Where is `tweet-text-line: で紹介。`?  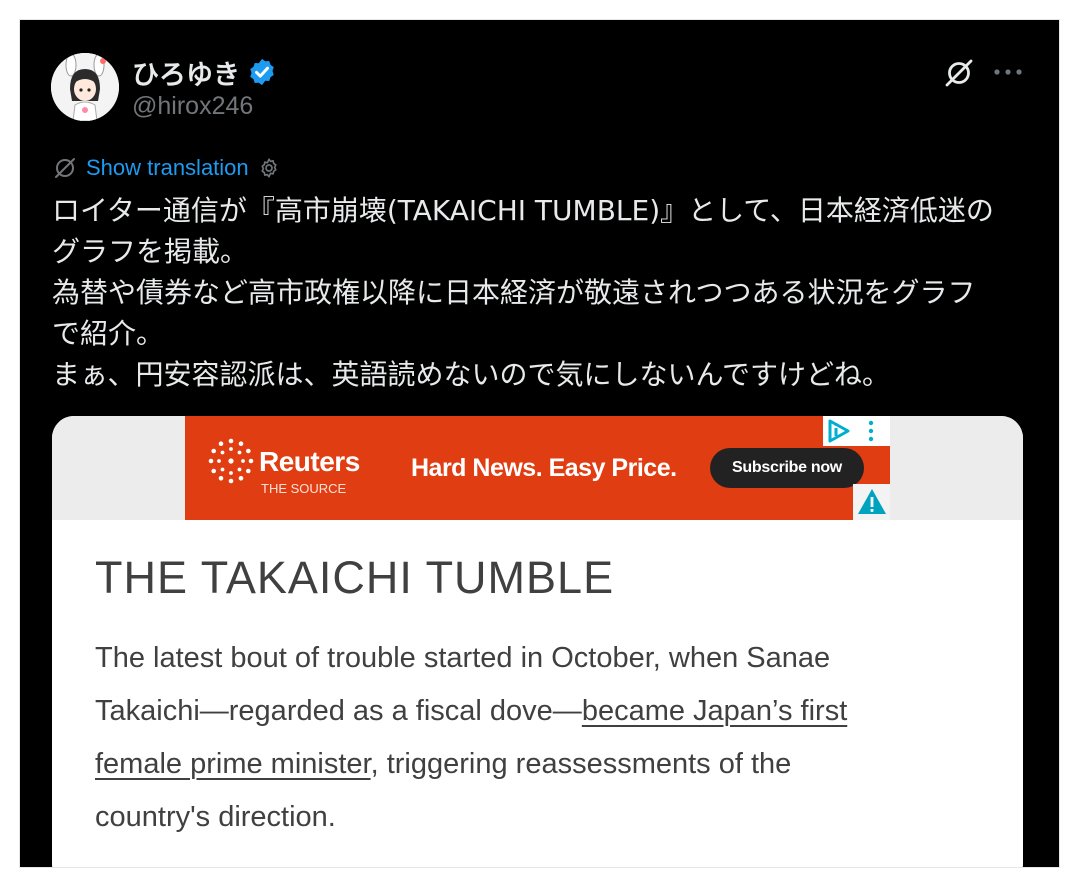
tweet-text-line: で紹介。 is located at coordinates (108, 333).